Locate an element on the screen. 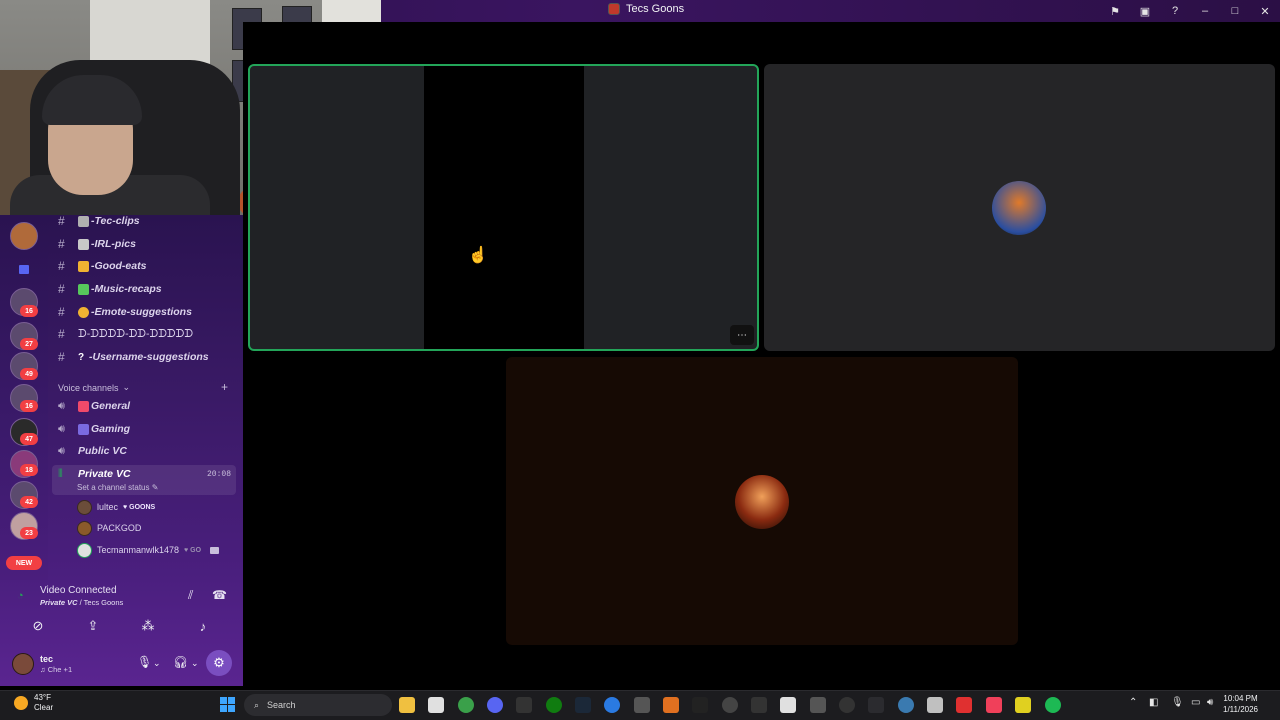  user-status-text: Che +1 is located at coordinates (60, 669).